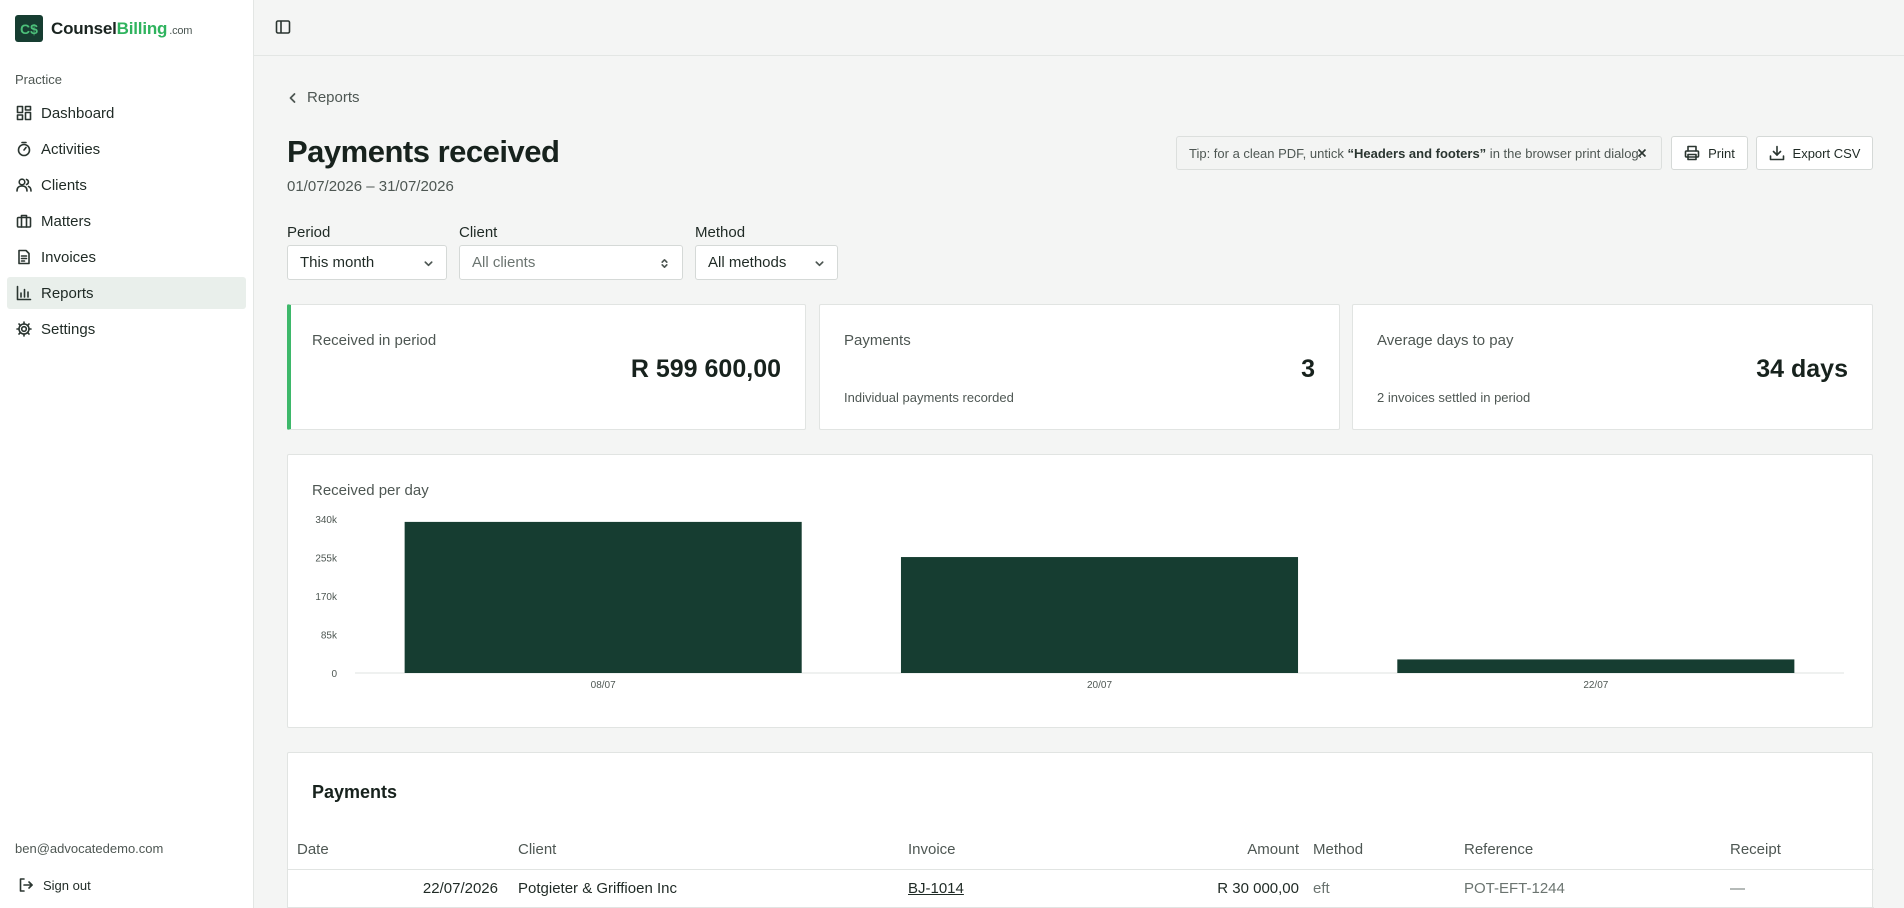 This screenshot has width=1904, height=908. Describe the element at coordinates (1273, 849) in the screenshot. I see `column-header-amount: Amount` at that location.